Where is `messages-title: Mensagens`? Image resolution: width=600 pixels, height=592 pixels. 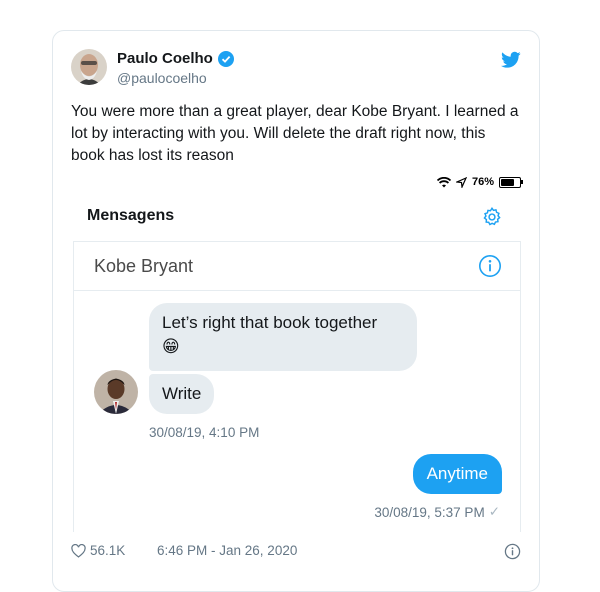 messages-title: Mensagens is located at coordinates (131, 215).